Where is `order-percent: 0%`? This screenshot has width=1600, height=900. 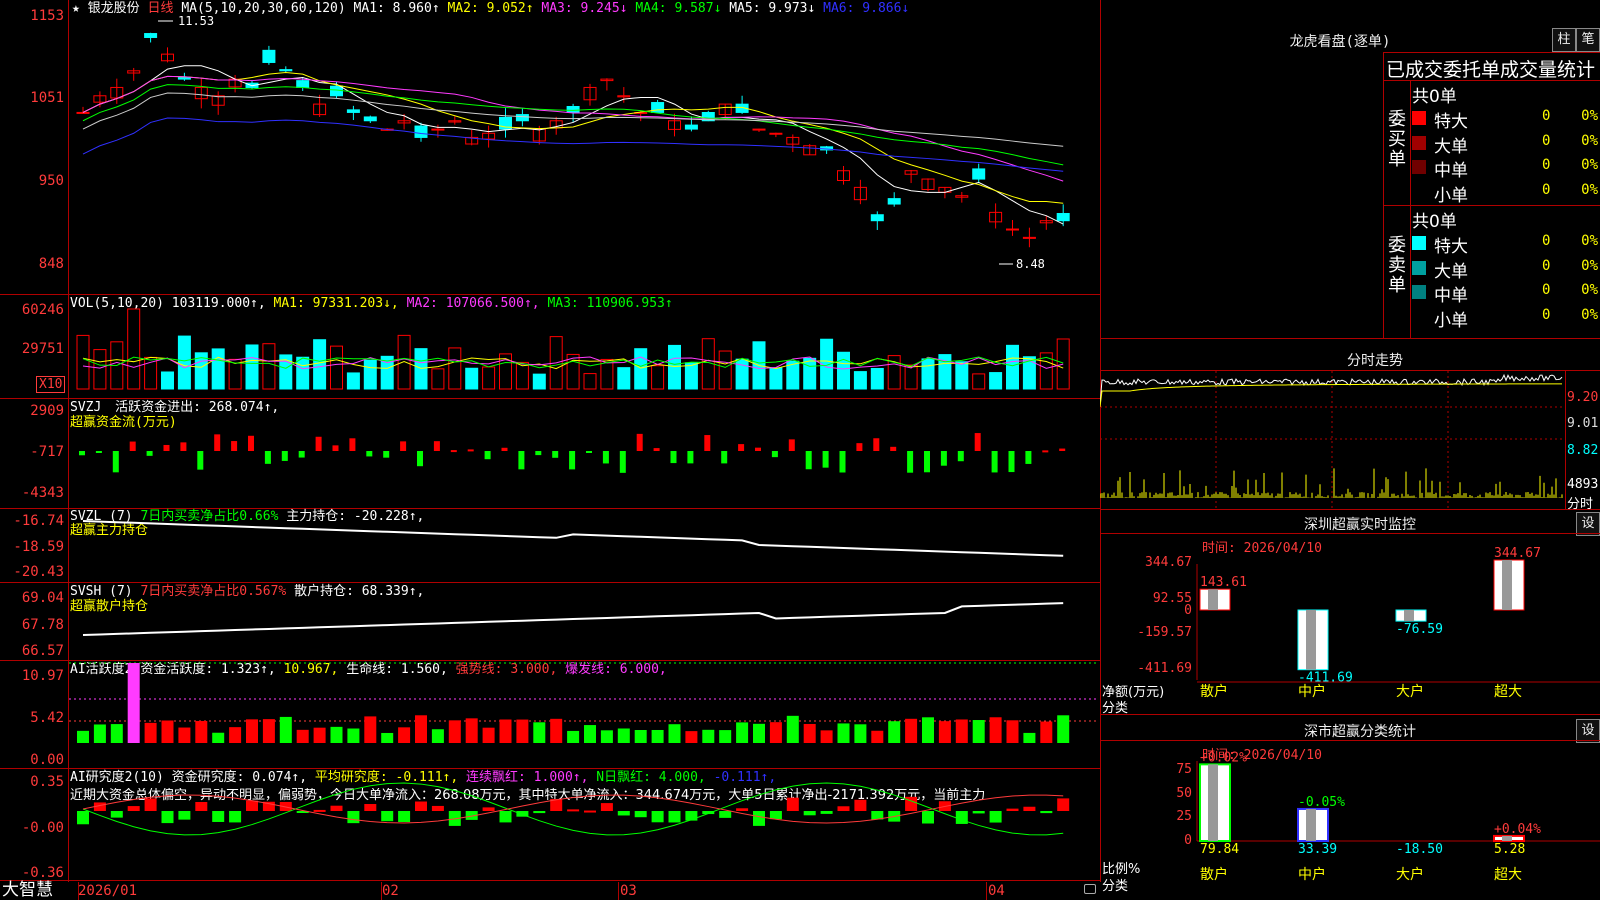 order-percent: 0% is located at coordinates (1589, 189).